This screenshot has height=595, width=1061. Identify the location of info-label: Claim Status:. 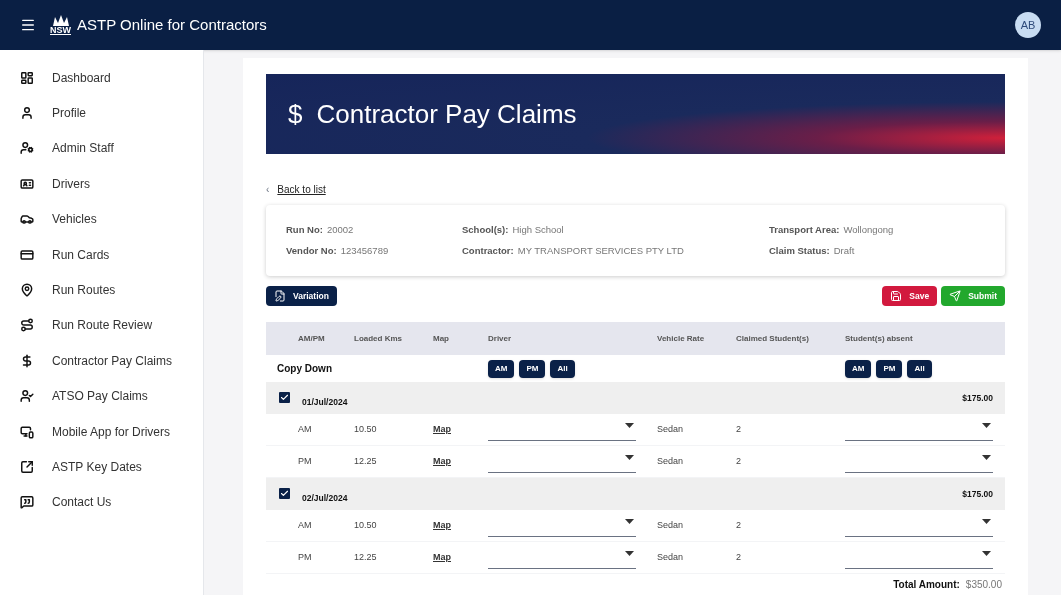
(799, 251).